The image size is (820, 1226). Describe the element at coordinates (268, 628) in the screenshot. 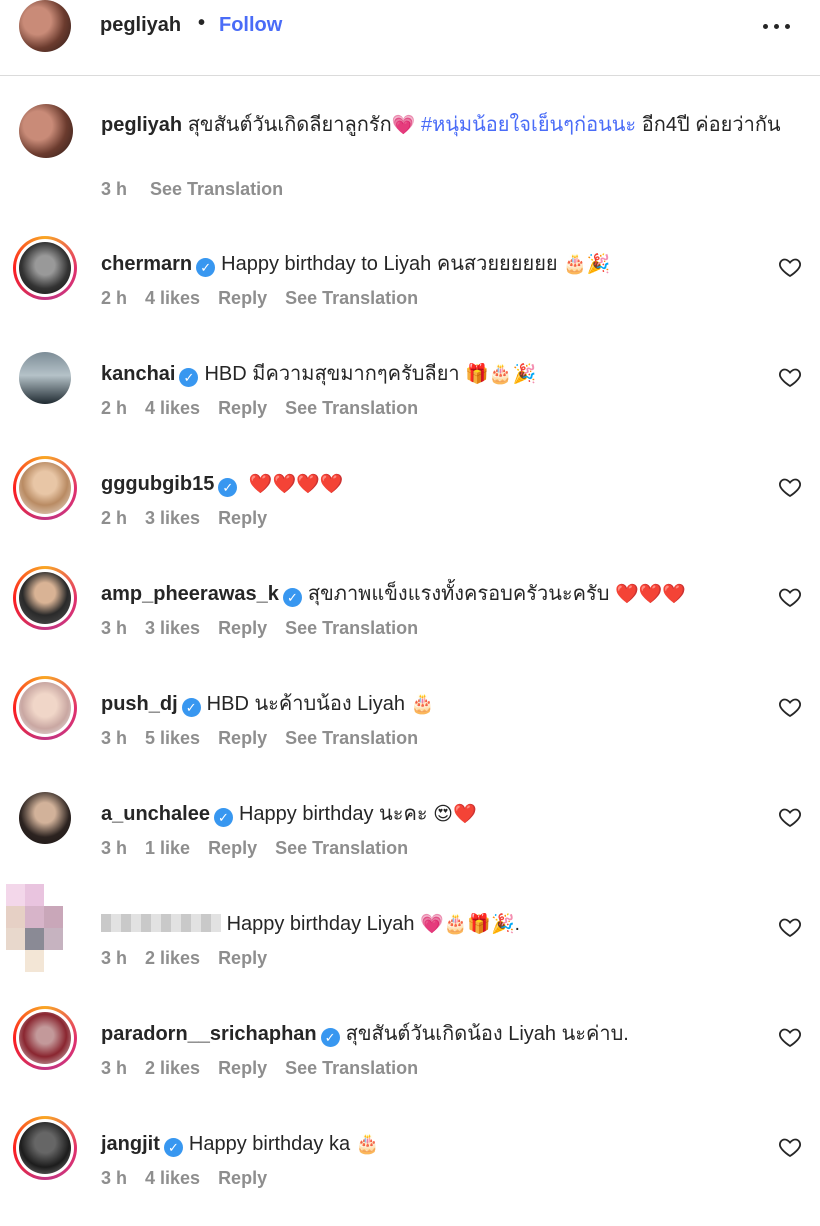

I see `comment-meta: 3 h 3 likes Reply See Translation` at that location.